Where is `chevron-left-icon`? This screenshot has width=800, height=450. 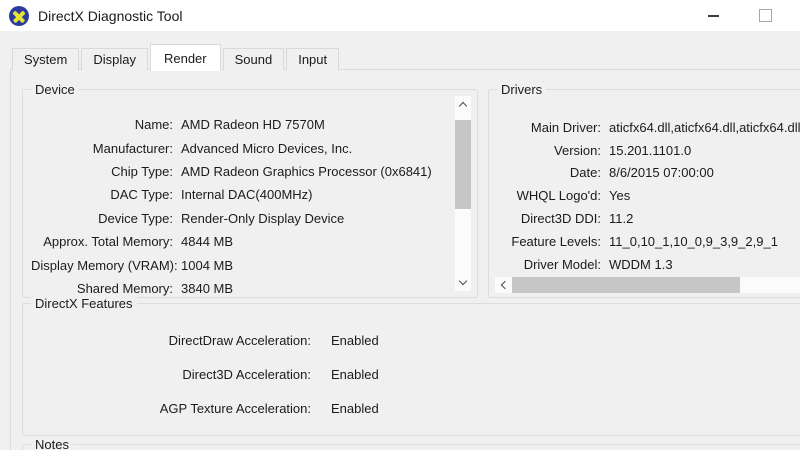
chevron-left-icon is located at coordinates (505, 285).